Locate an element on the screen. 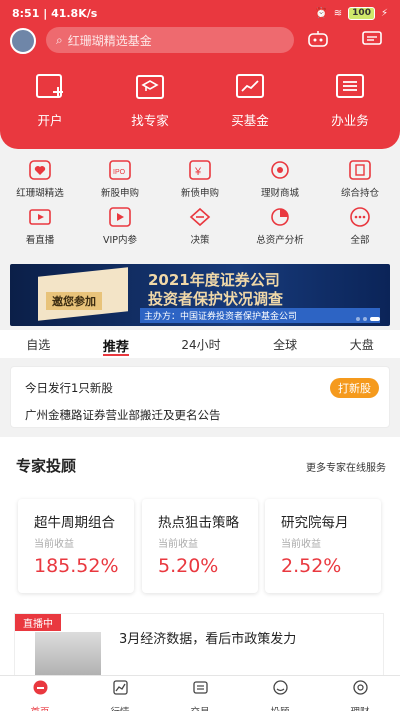 The height and width of the screenshot is (711, 400). grid-item-asset: 总资产分析 is located at coordinates (280, 226).